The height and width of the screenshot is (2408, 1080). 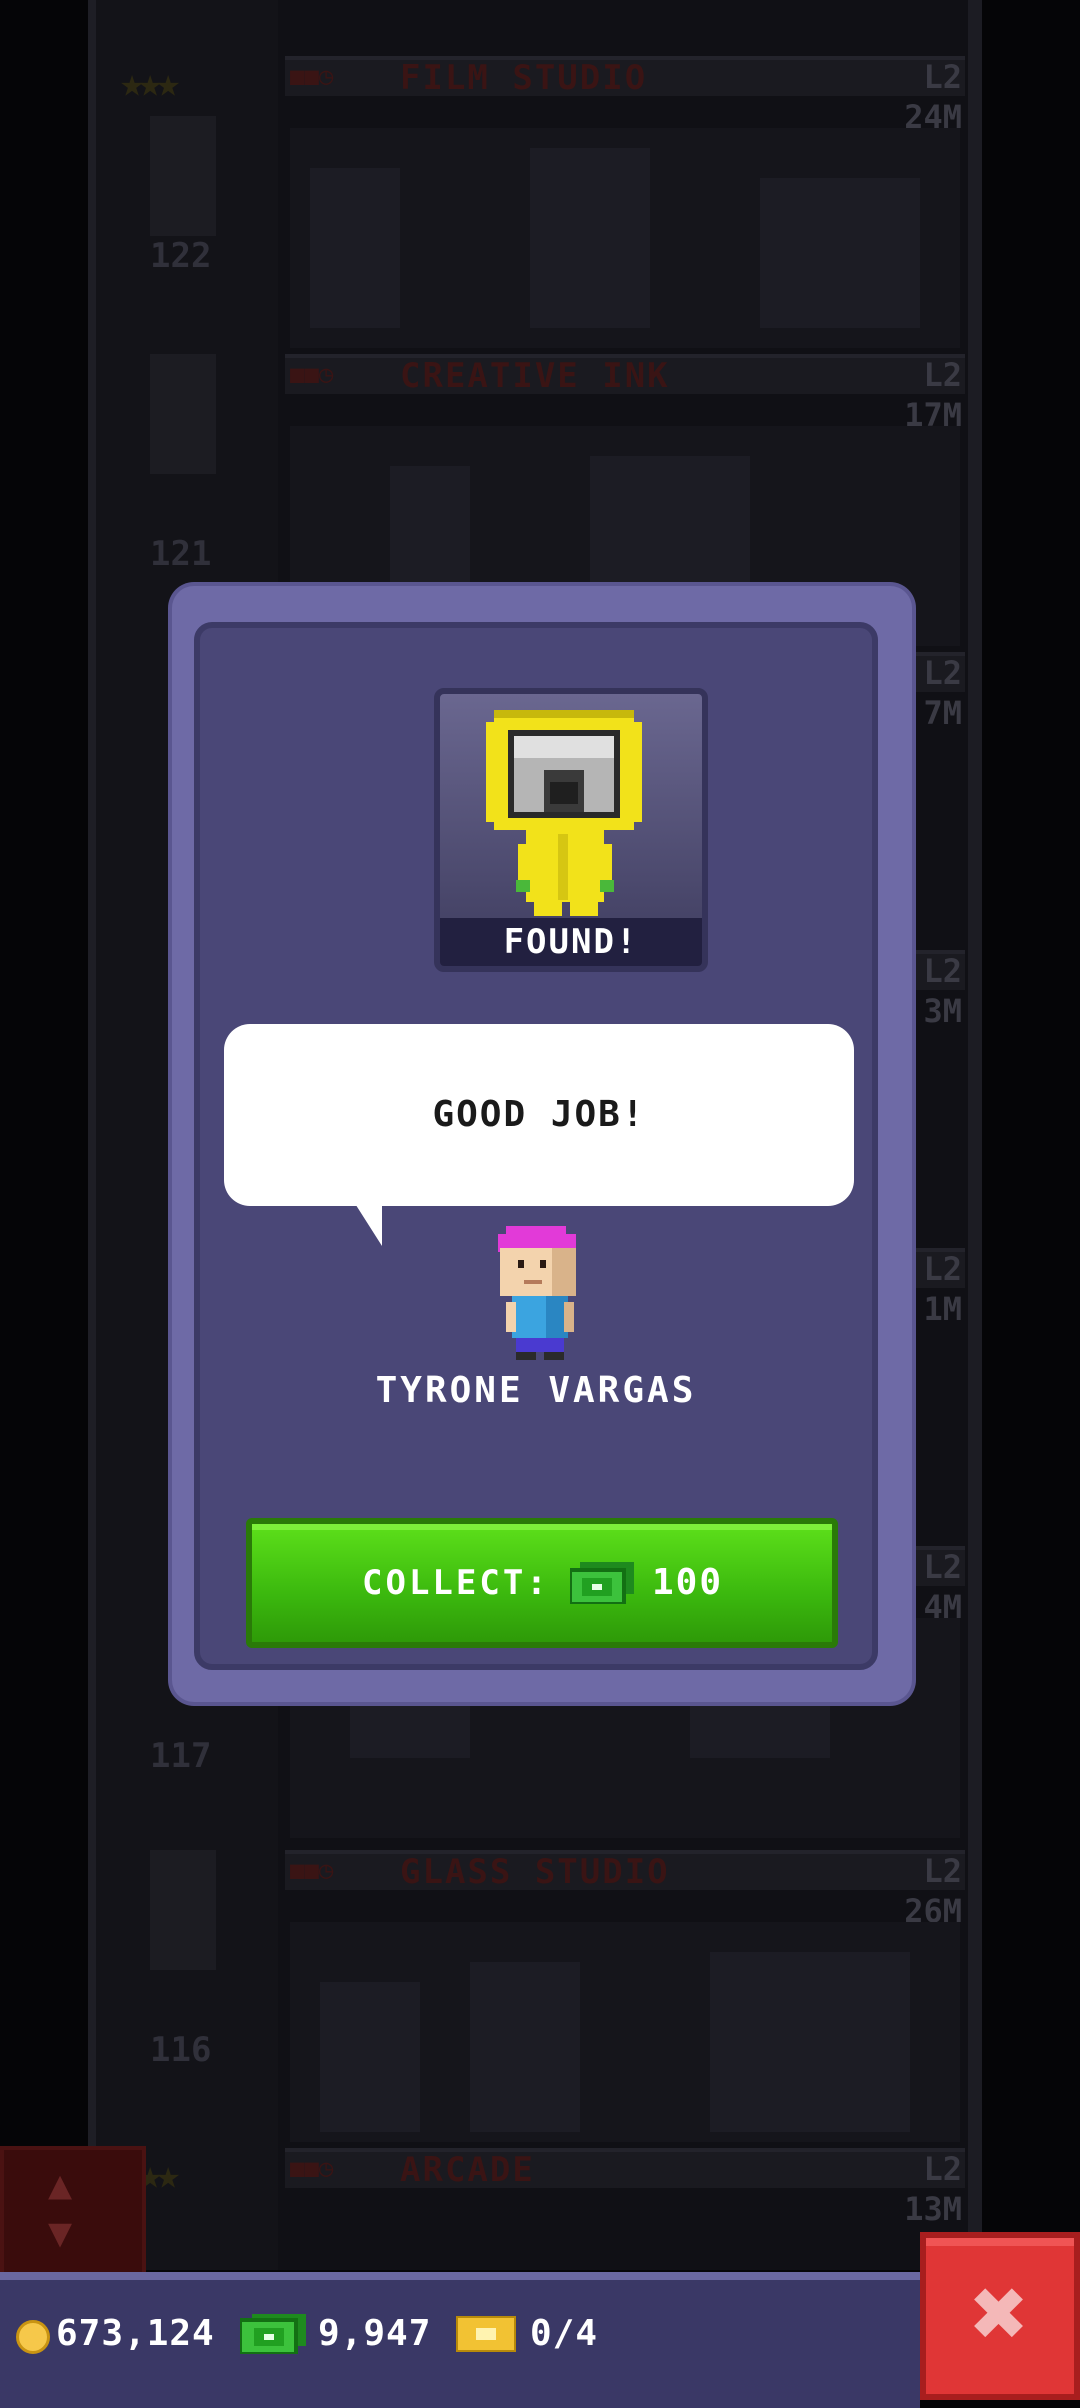 I want to click on collect-label: COLLECT:, so click(x=456, y=1583).